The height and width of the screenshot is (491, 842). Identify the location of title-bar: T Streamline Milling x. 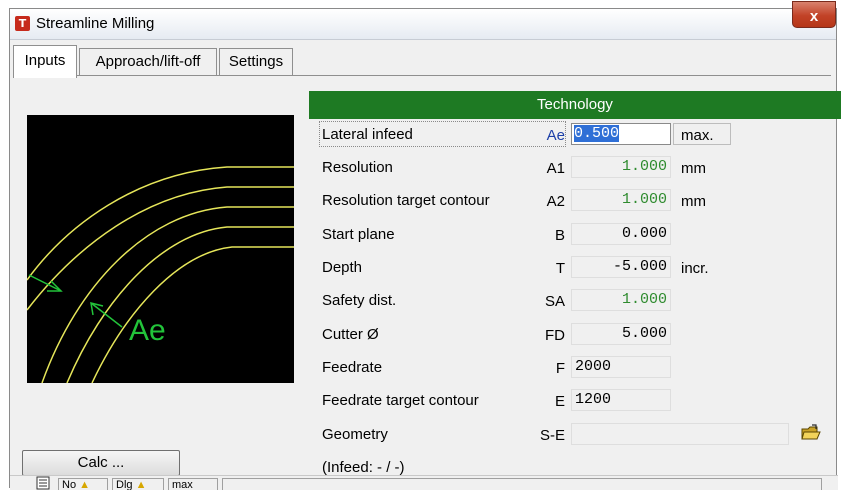
(423, 20).